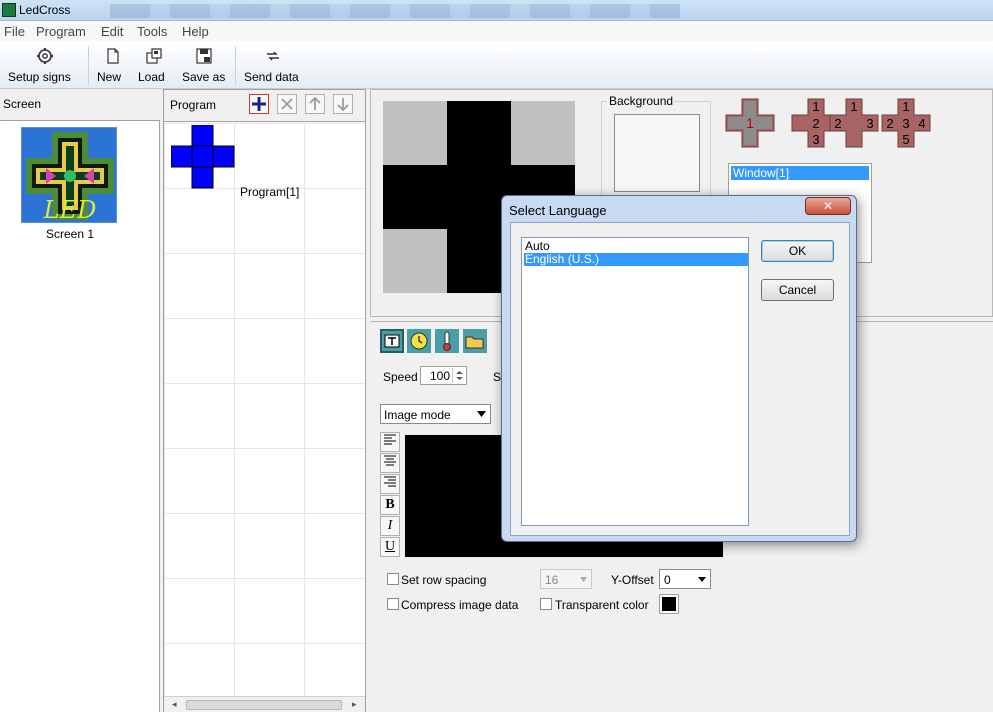  I want to click on preview-corner-cell, so click(415, 261).